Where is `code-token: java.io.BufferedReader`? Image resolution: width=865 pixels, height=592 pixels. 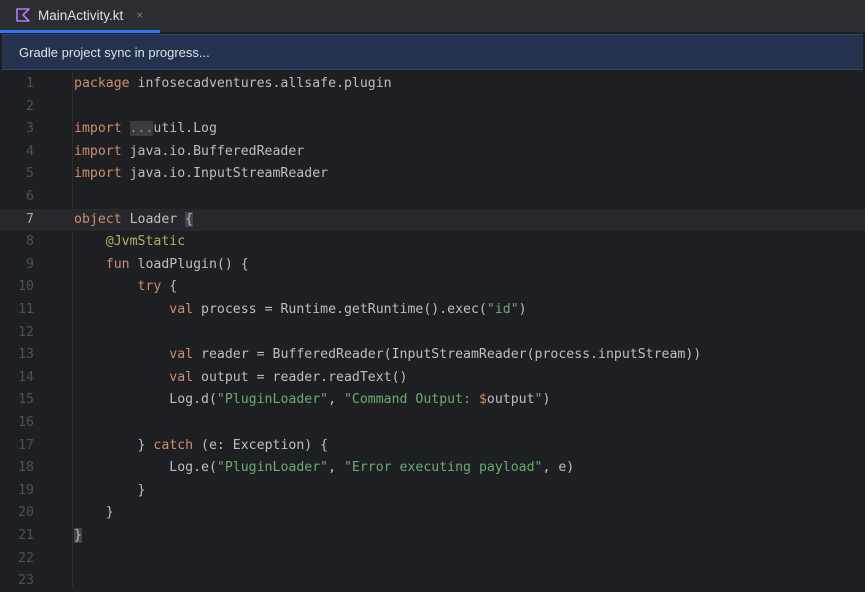
code-token: java.io.BufferedReader is located at coordinates (213, 151).